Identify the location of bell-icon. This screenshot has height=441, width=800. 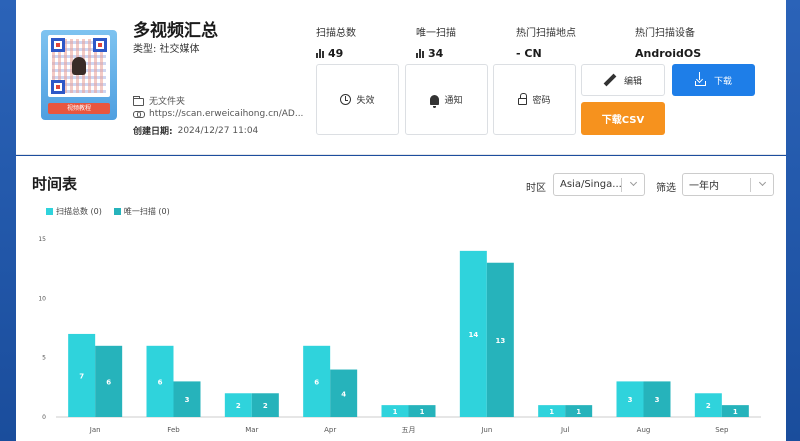
(435, 101).